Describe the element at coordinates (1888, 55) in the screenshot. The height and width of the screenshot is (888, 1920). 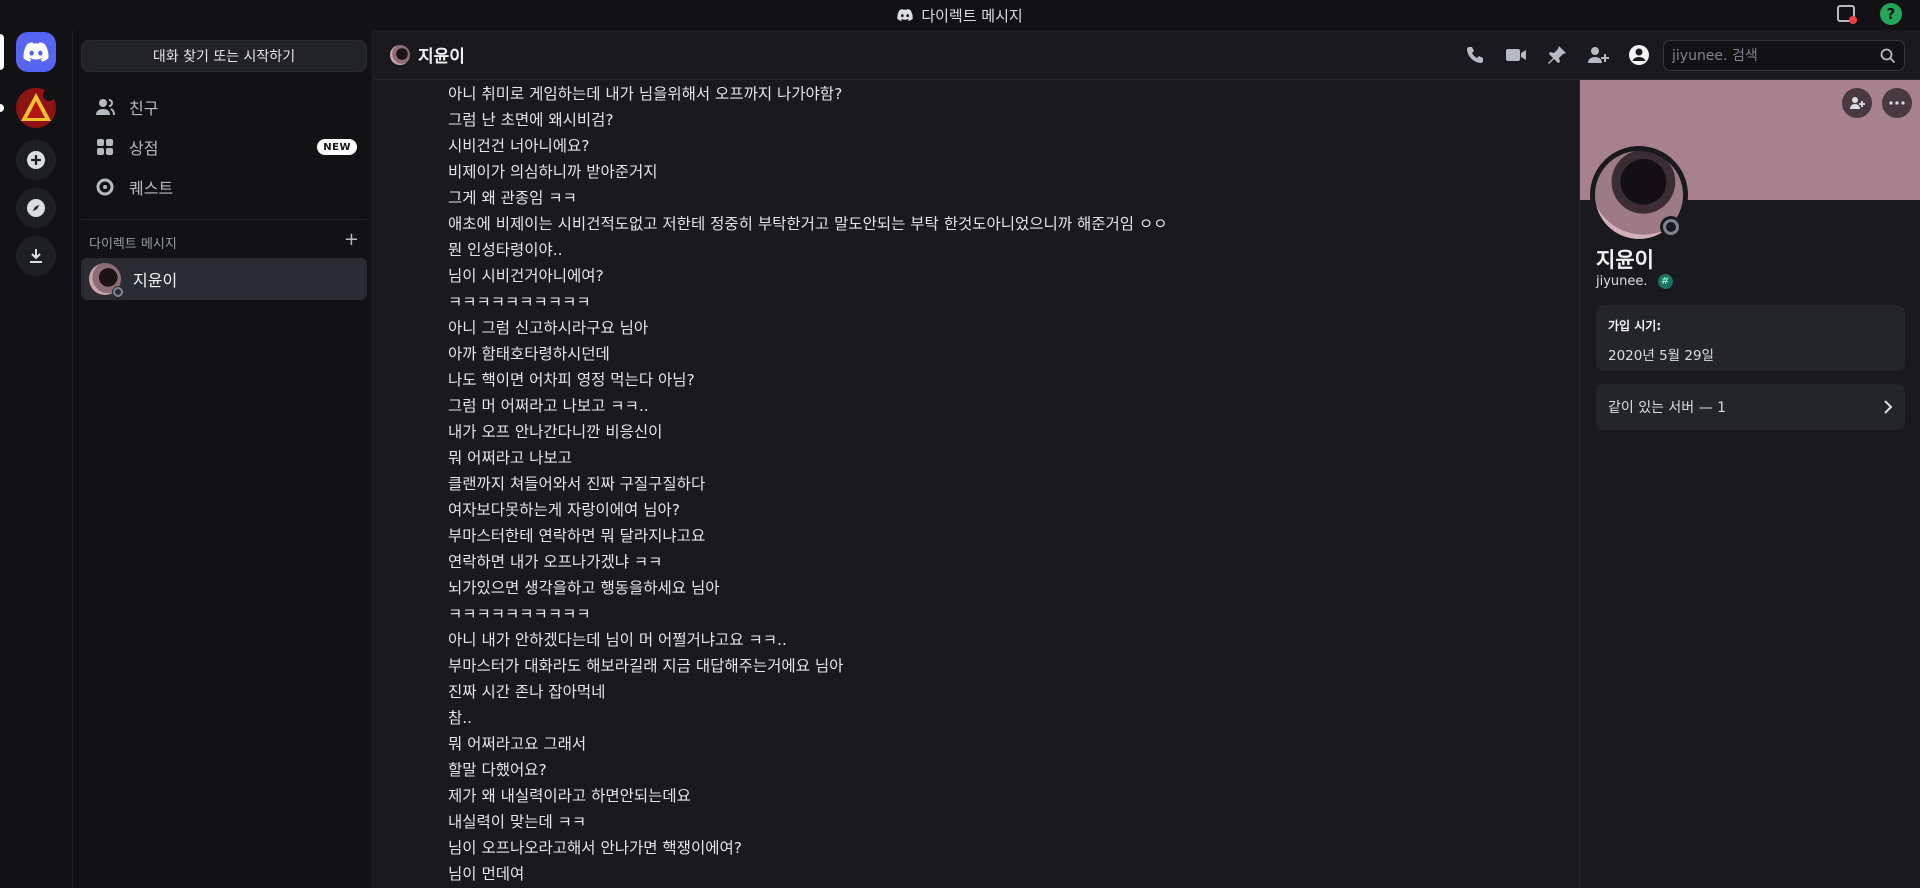
I see `search-icon` at that location.